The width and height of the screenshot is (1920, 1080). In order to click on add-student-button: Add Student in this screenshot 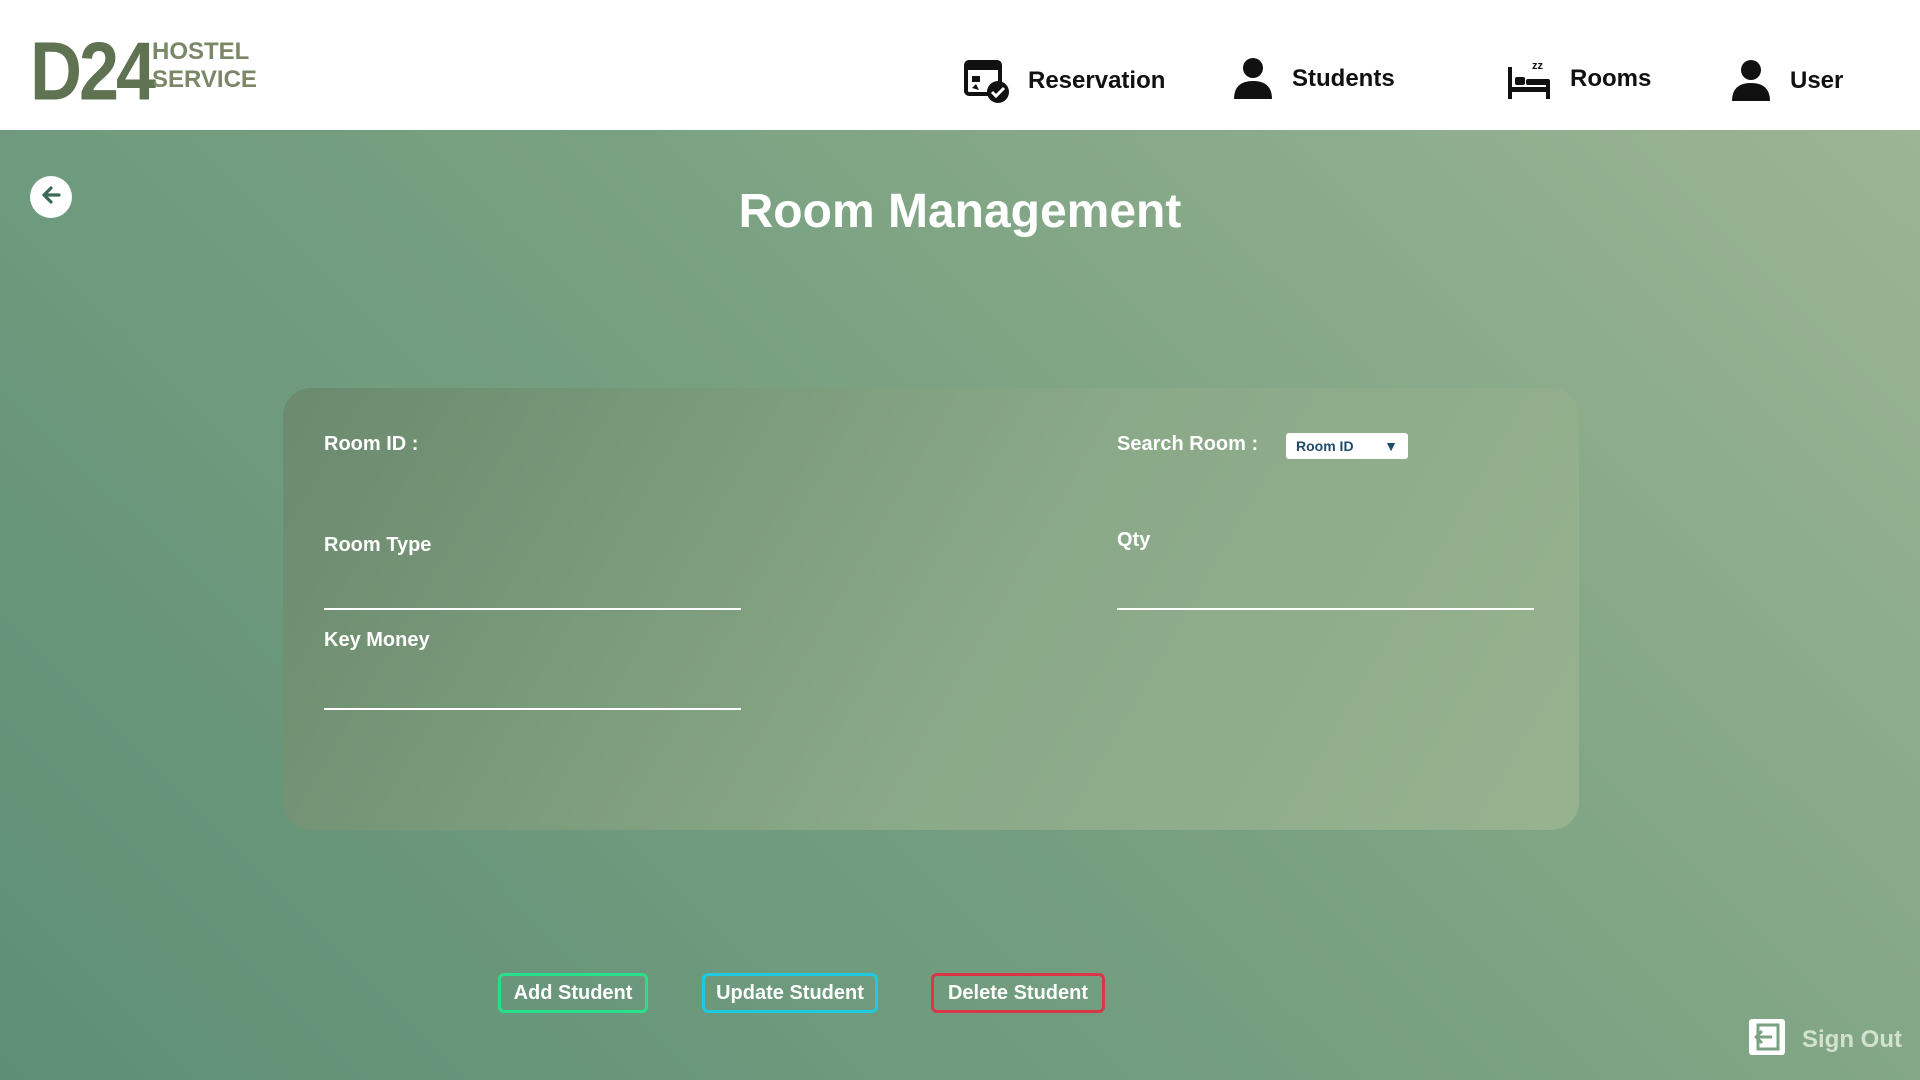, I will do `click(573, 993)`.